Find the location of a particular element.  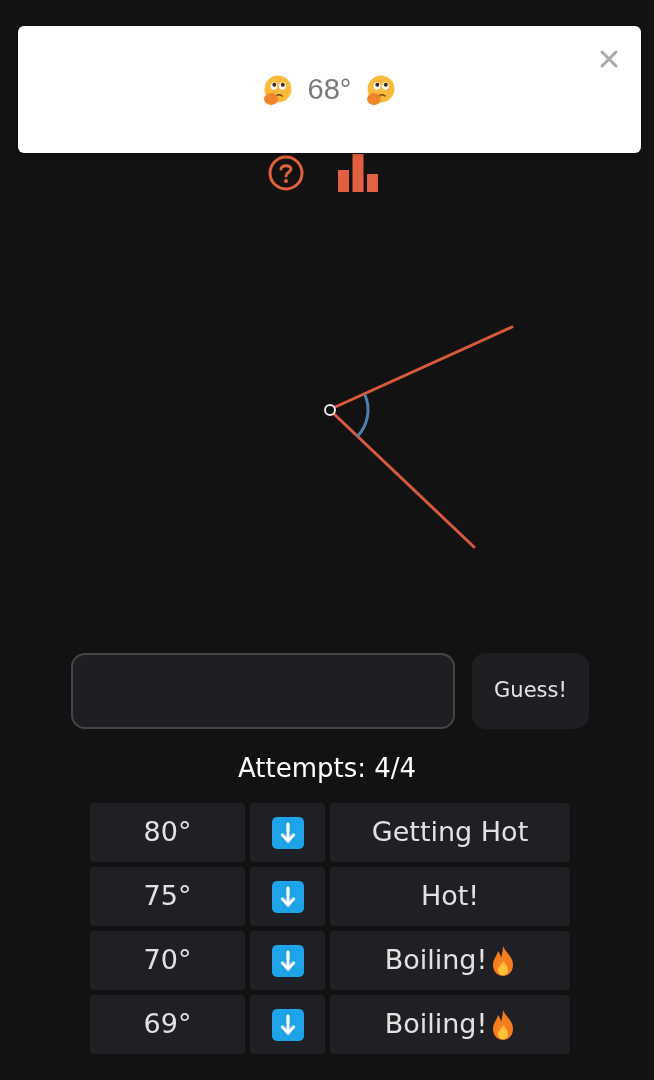

attempts-counter: Attempts: 4/4 is located at coordinates (327, 768).